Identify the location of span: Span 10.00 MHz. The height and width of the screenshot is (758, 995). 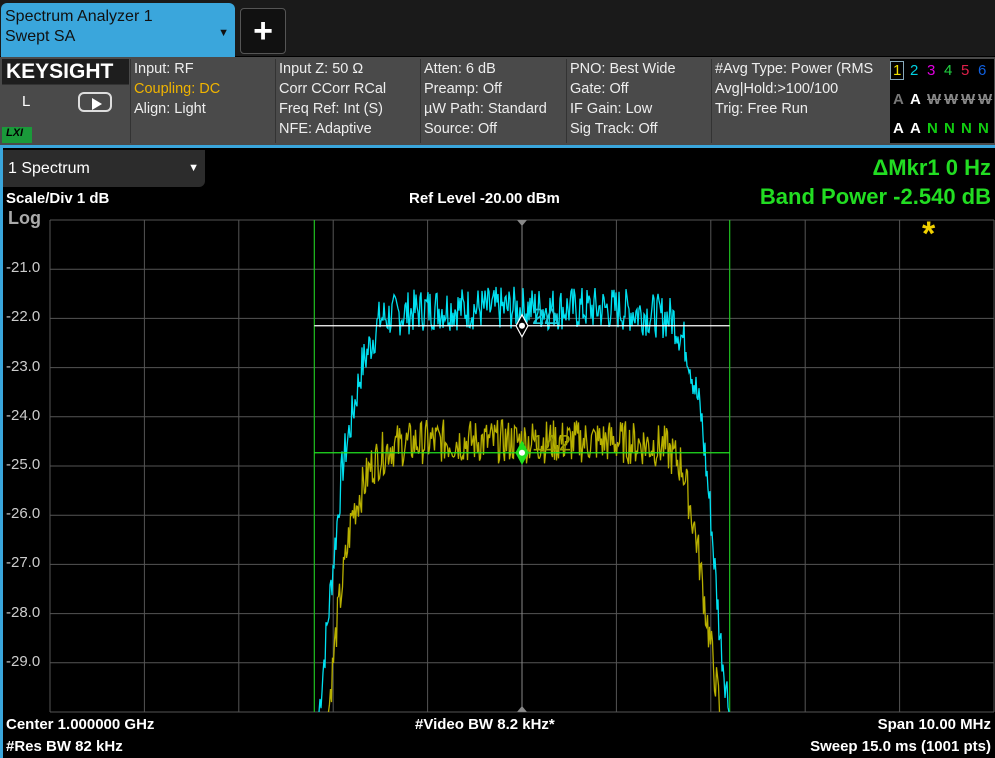
(934, 724).